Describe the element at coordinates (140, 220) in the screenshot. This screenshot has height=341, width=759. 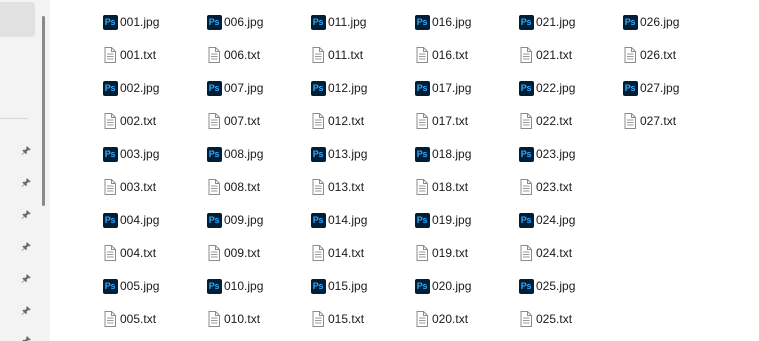
I see `file-name: 004.jpg` at that location.